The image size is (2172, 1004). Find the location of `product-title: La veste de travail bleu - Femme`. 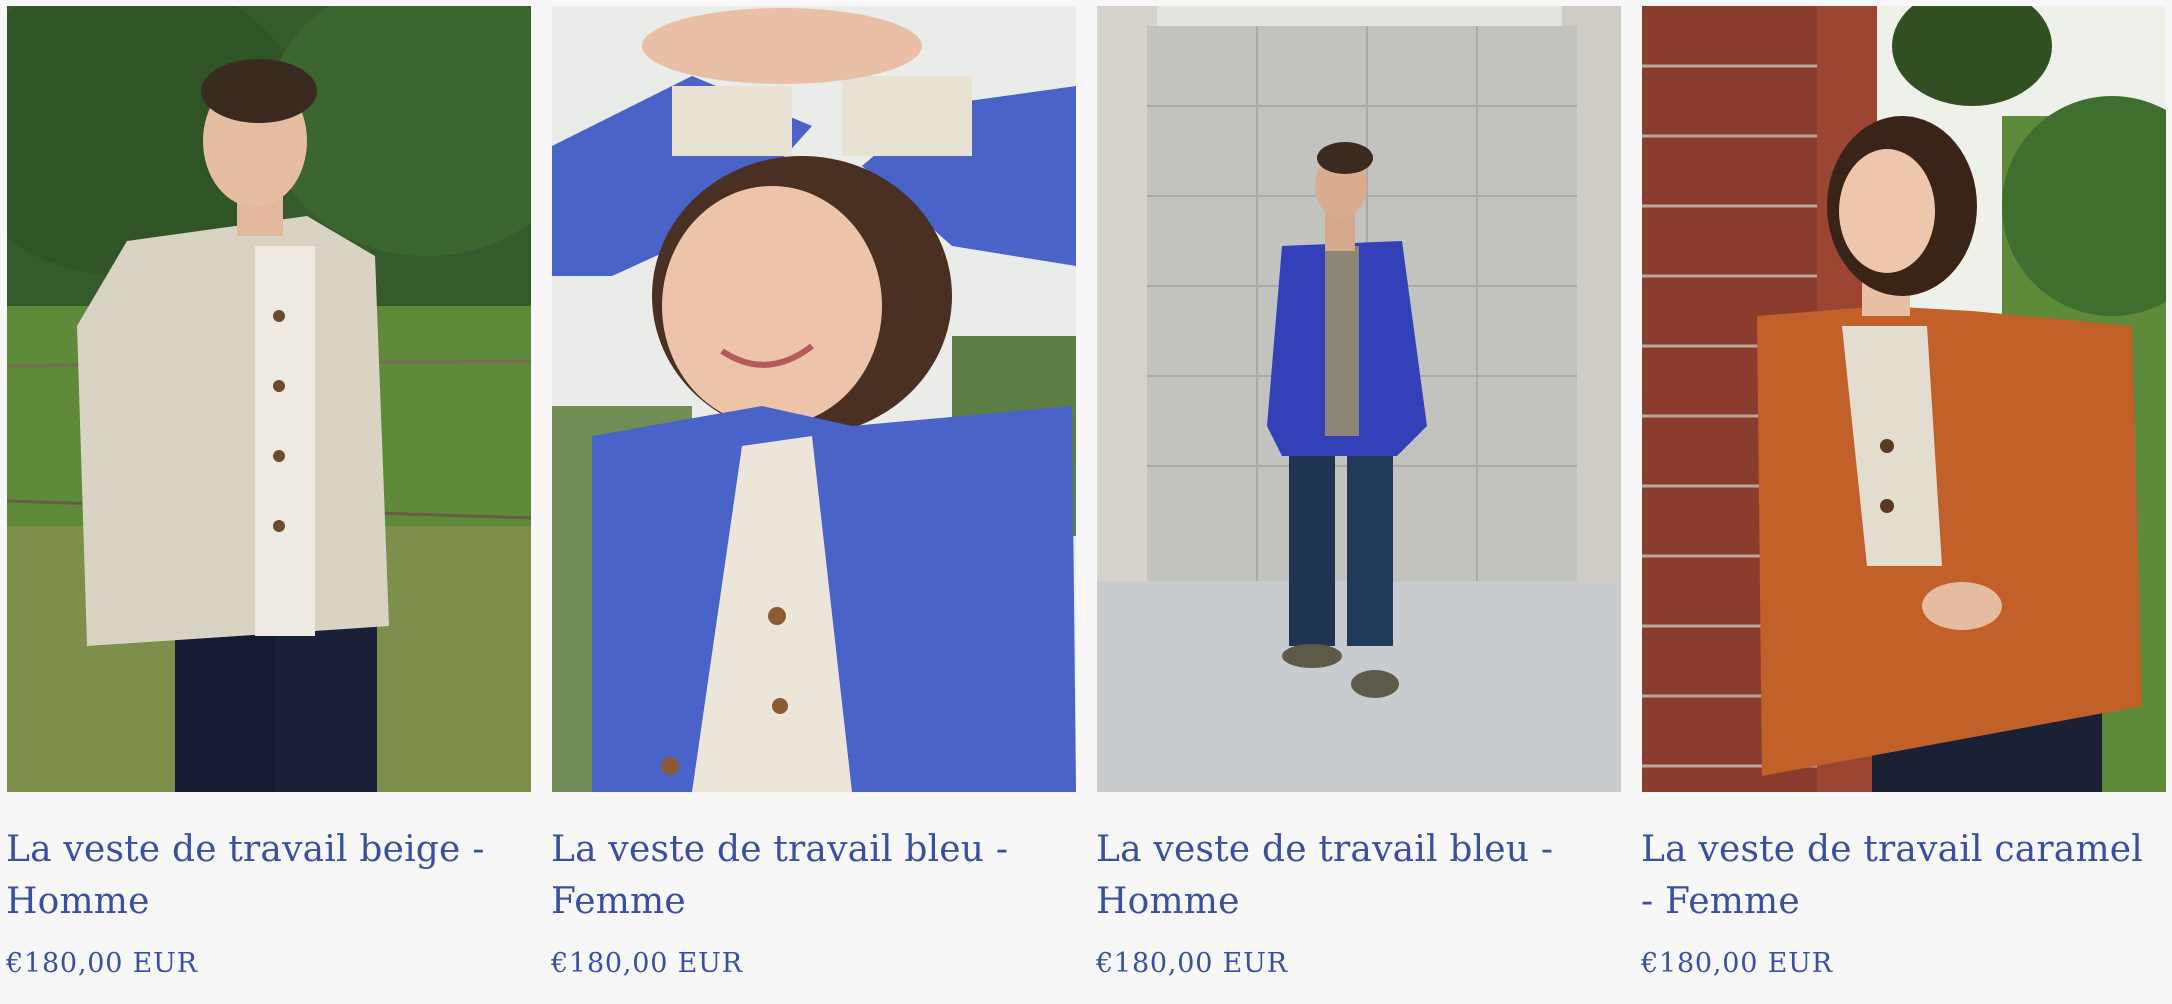

product-title: La veste de travail bleu - Femme is located at coordinates (813, 876).